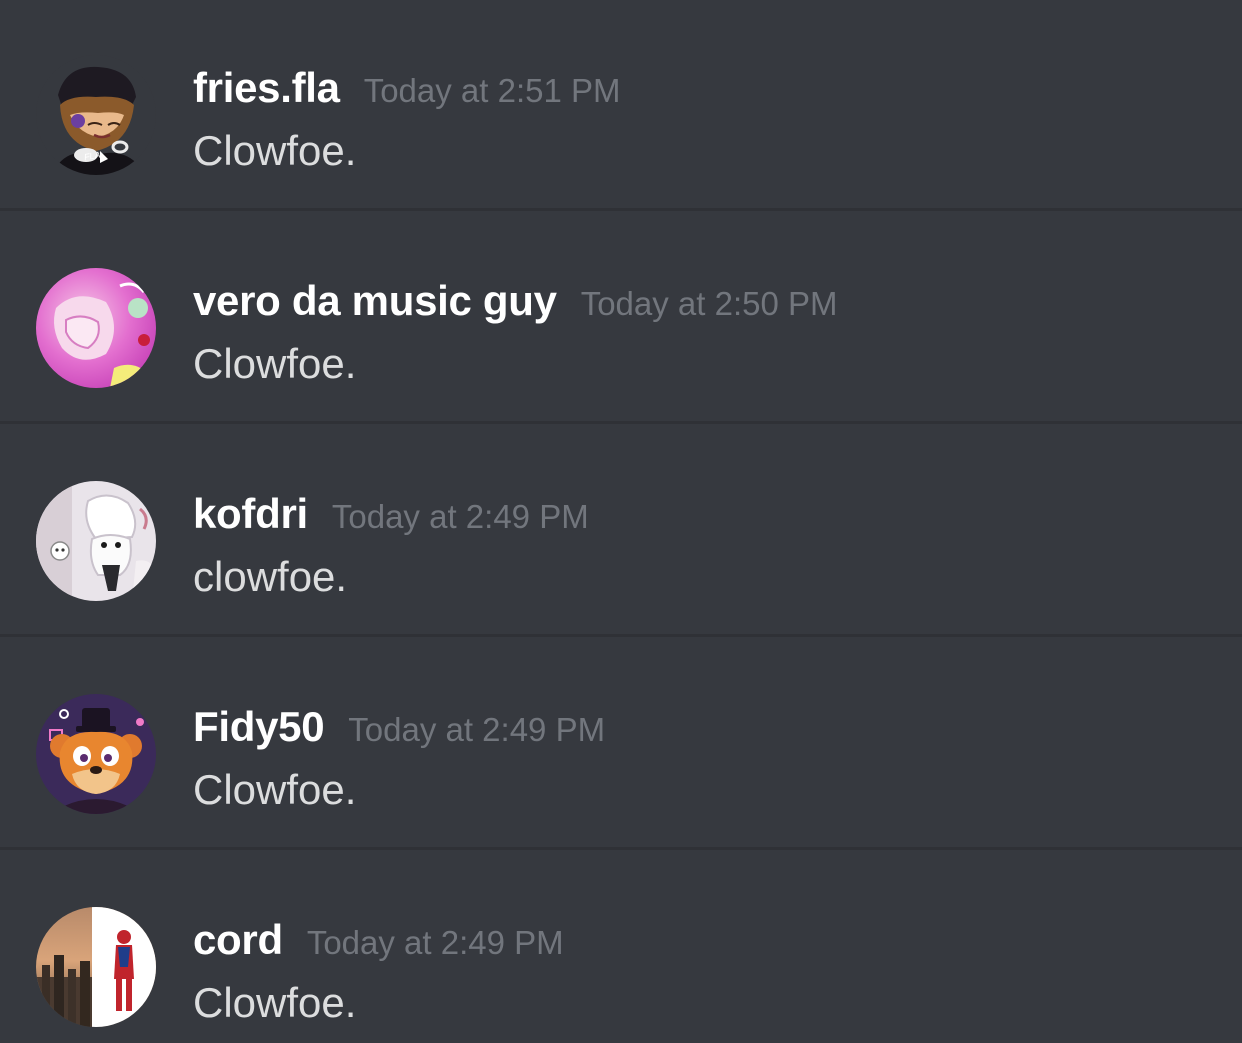  Describe the element at coordinates (266, 87) in the screenshot. I see `username: fries.fla` at that location.